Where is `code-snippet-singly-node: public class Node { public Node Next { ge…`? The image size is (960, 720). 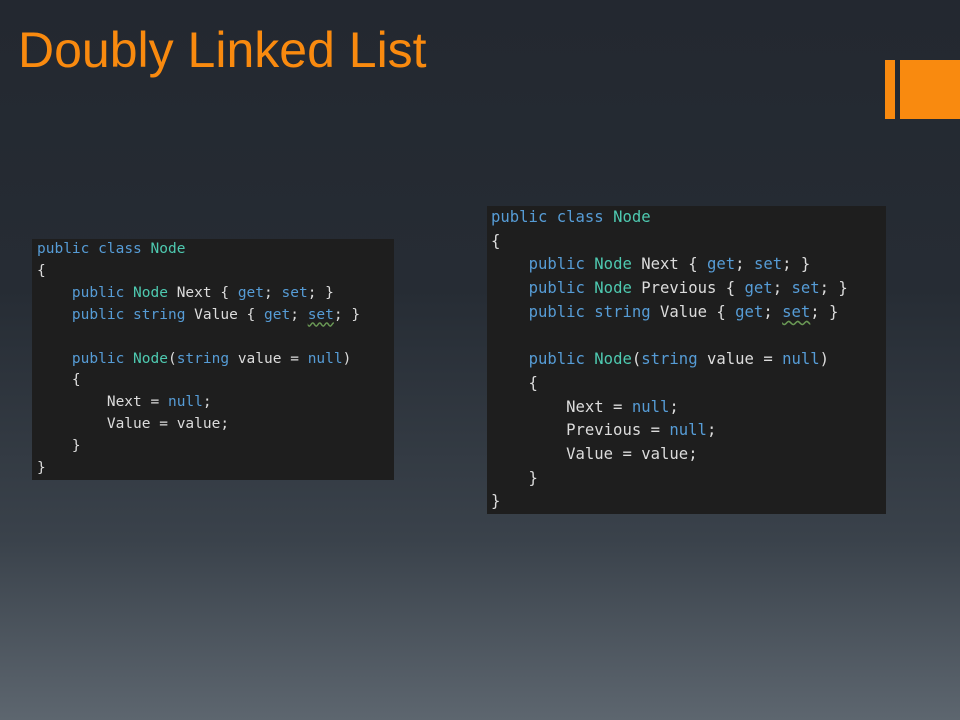
code-snippet-singly-node: public class Node { public Node Next { ge… is located at coordinates (213, 359).